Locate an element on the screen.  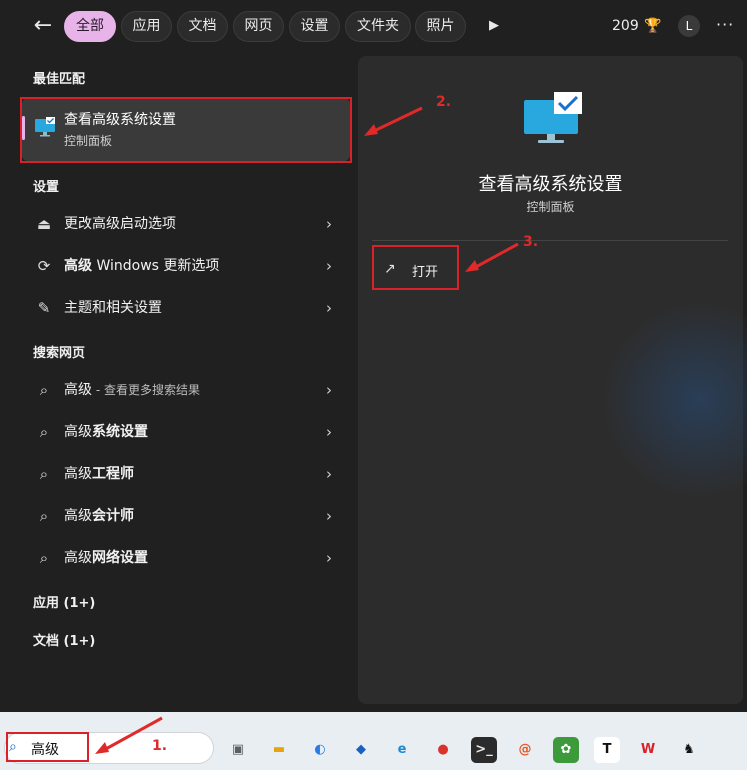
annotation-step-2: 2. is located at coordinates (444, 102).